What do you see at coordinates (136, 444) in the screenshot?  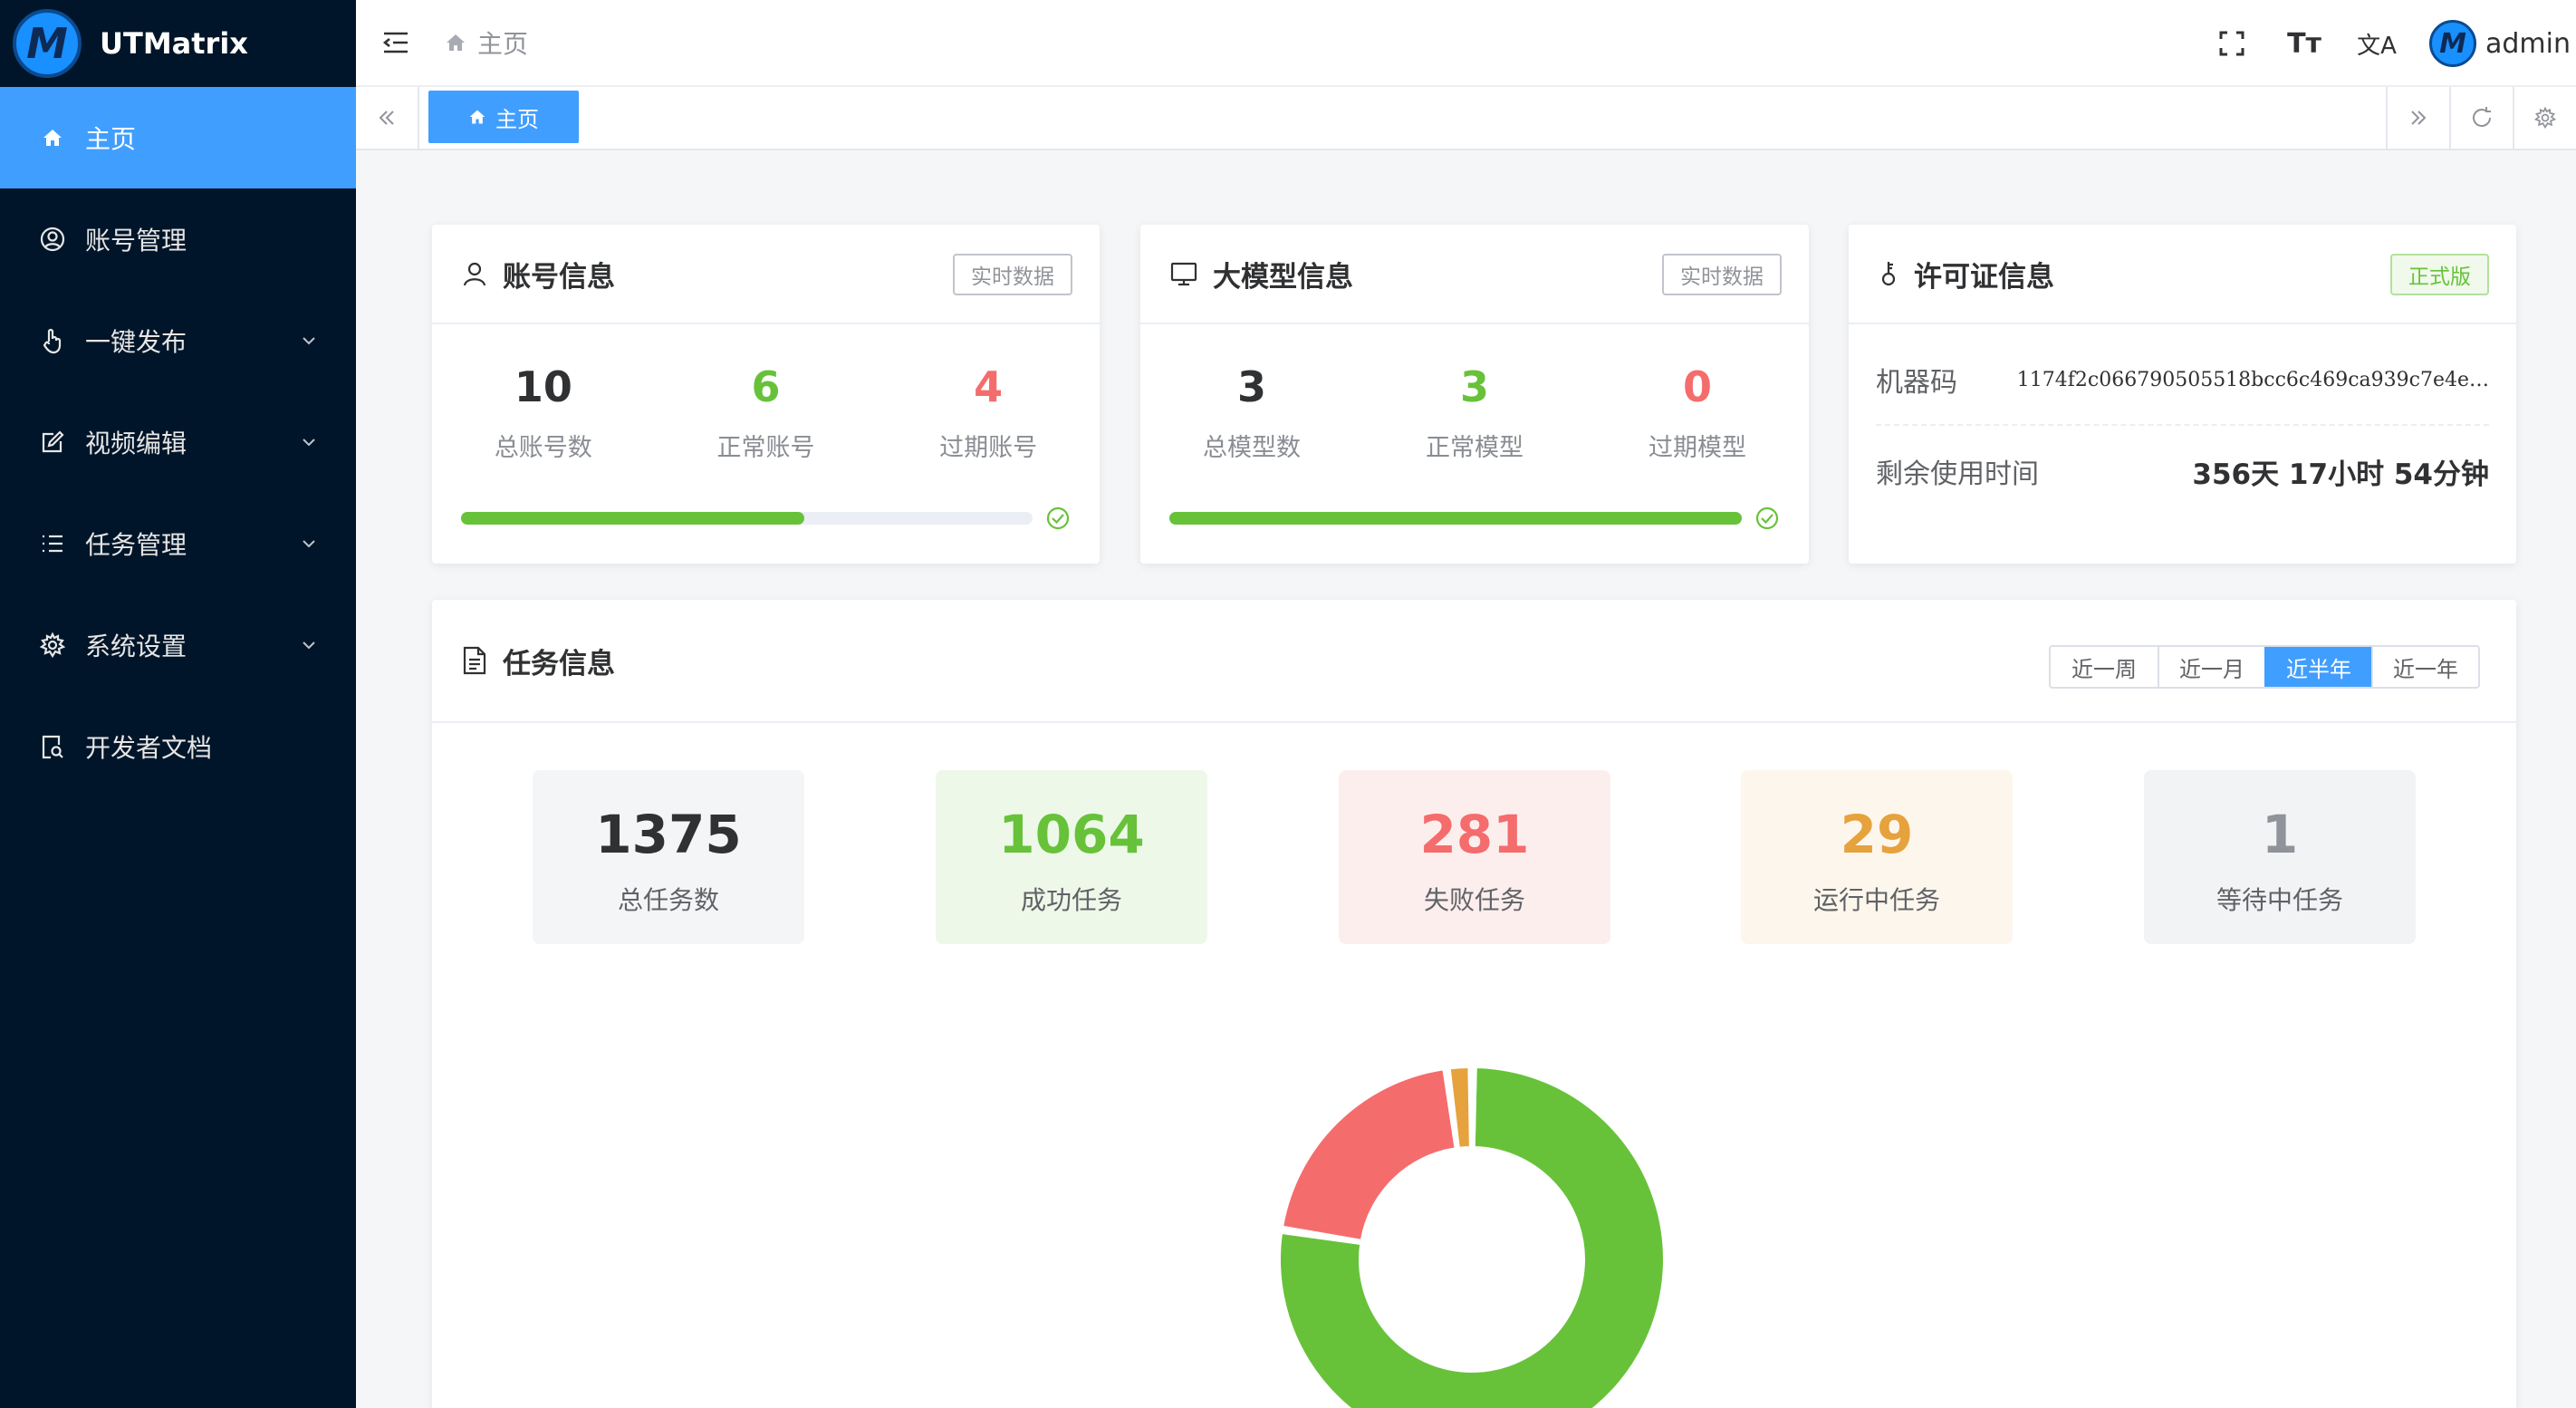 I see `sidebar-item-label: 视频编辑` at bounding box center [136, 444].